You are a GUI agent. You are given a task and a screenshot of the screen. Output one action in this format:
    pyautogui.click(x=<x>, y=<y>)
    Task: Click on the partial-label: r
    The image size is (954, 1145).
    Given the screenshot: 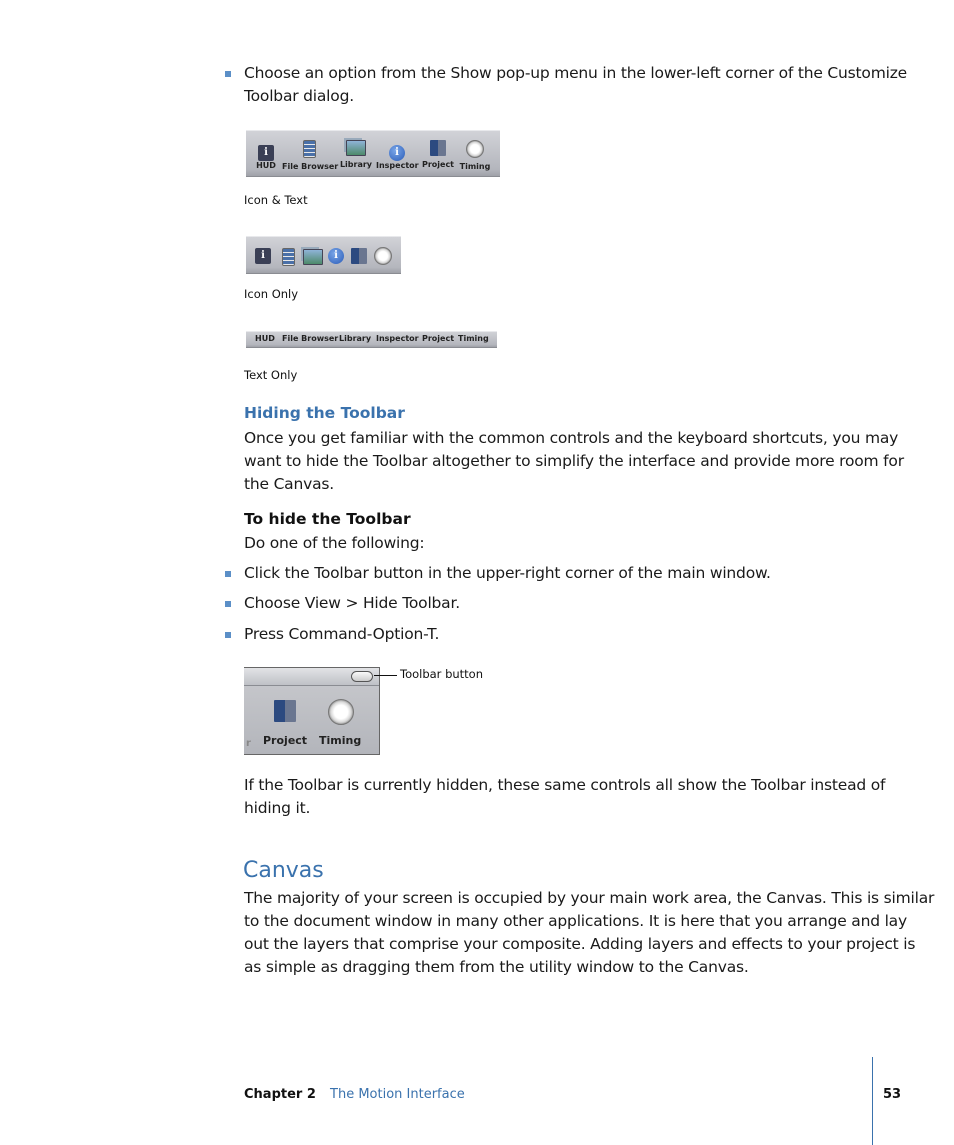 What is the action you would take?
    pyautogui.click(x=248, y=743)
    